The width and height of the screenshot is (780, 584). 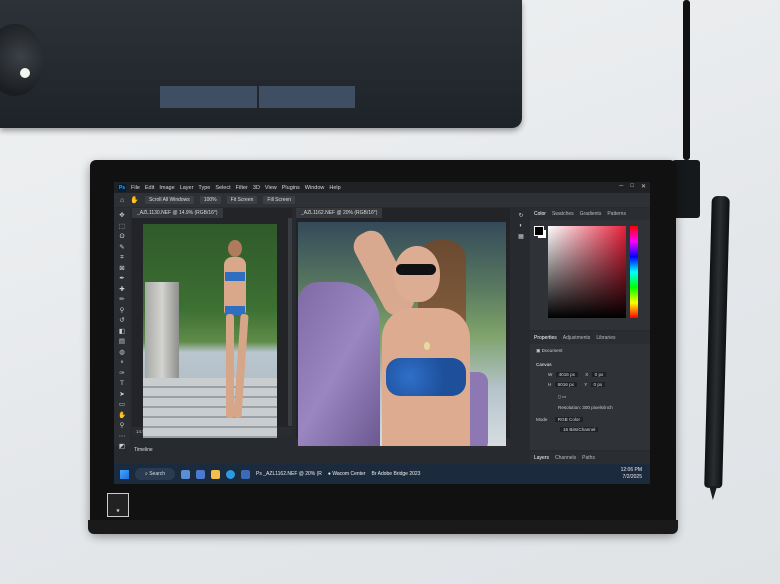 I want to click on frame-tool-icon: ⊠, so click(x=121, y=269).